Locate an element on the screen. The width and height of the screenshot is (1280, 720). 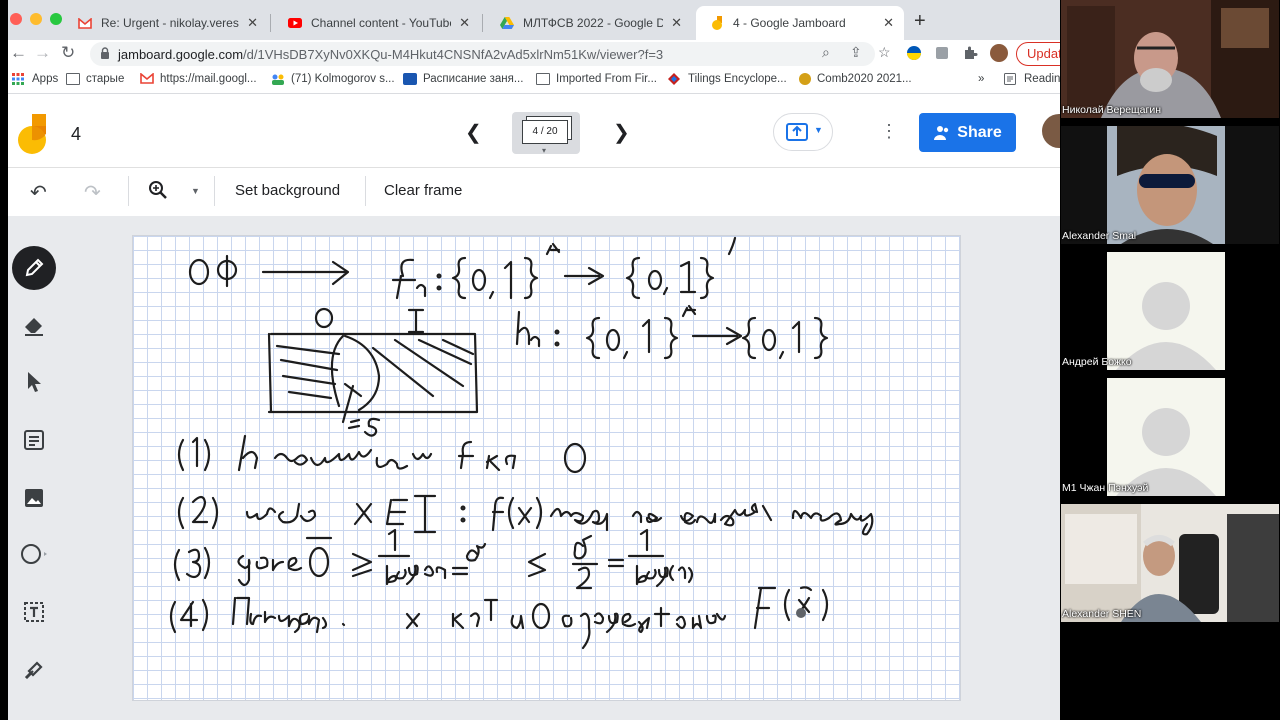
url-host: jamboard.google.com is located at coordinates (181, 54).